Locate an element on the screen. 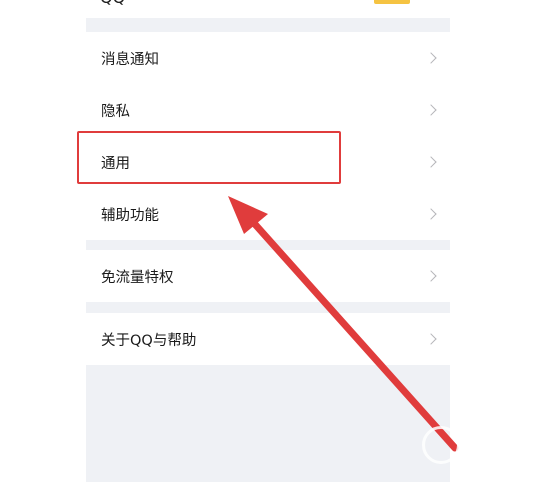 The image size is (540, 482). watermark: 经验 is located at coordinates (473, 445).